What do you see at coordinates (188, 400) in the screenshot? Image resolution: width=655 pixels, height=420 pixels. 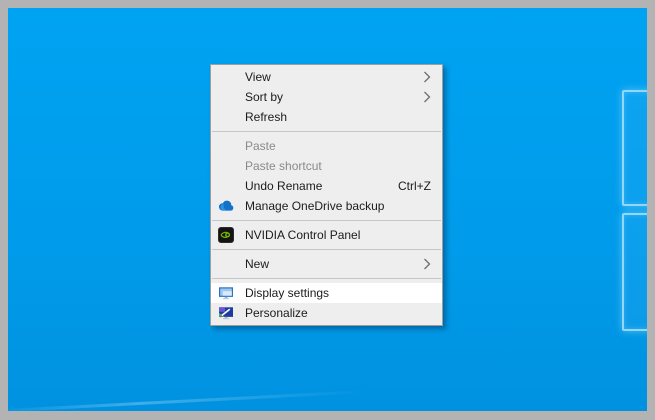 I see `wallpaper-light-streak` at bounding box center [188, 400].